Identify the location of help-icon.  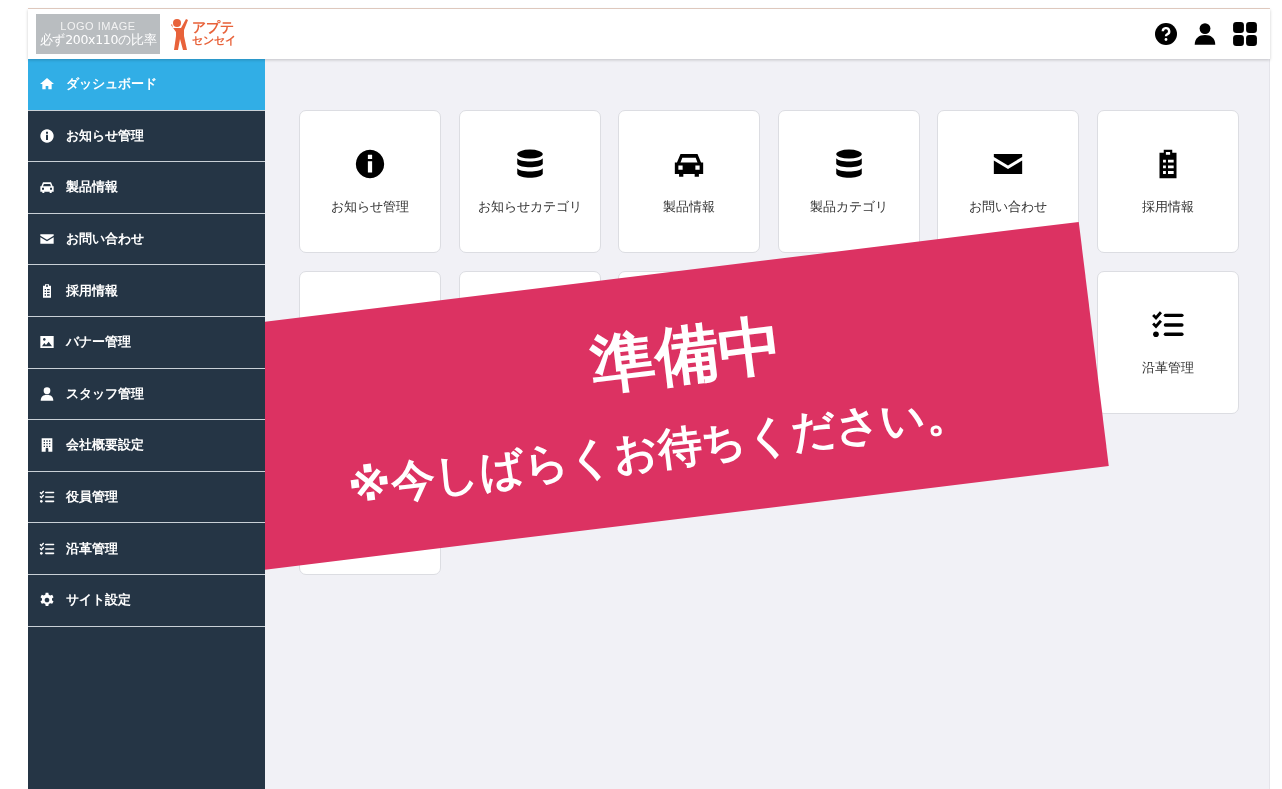
(1166, 34).